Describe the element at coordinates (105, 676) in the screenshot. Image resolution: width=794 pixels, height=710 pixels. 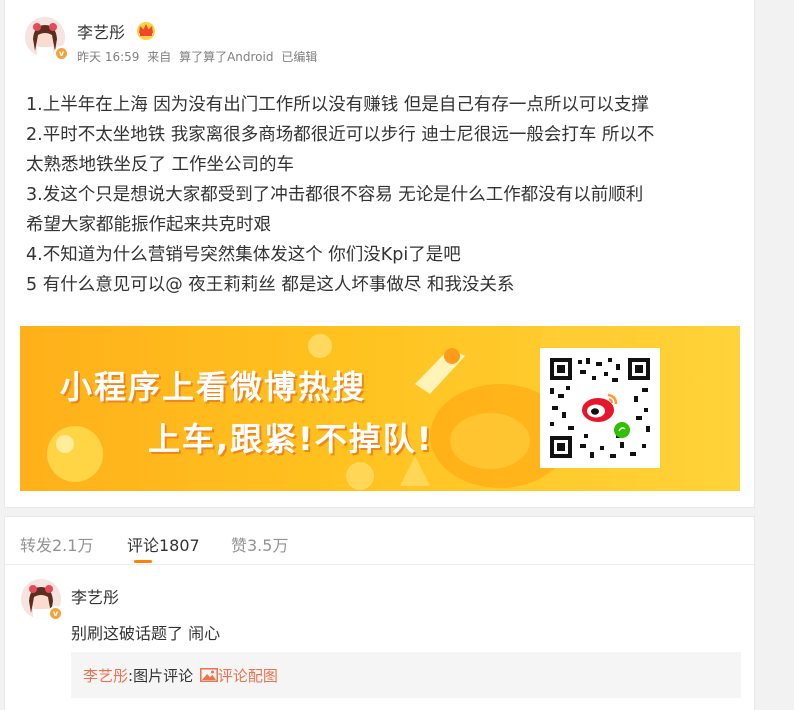
I see `quote-user-link: 李艺彤` at that location.